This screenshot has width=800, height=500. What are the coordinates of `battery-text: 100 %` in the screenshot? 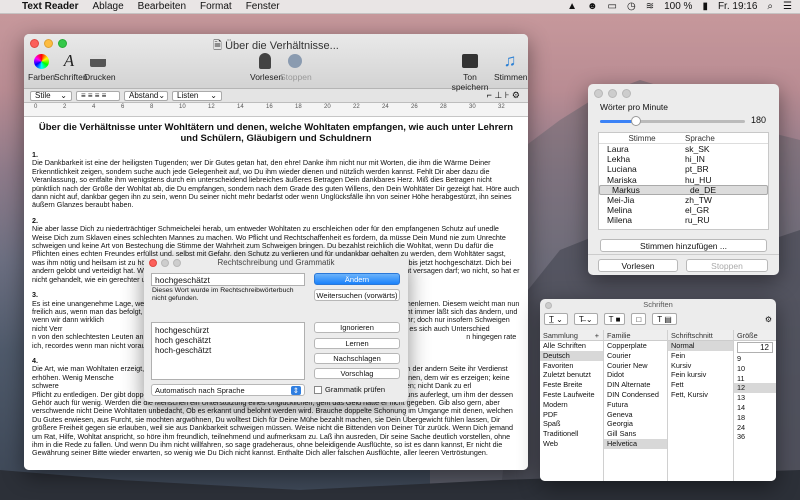 It's located at (678, 6).